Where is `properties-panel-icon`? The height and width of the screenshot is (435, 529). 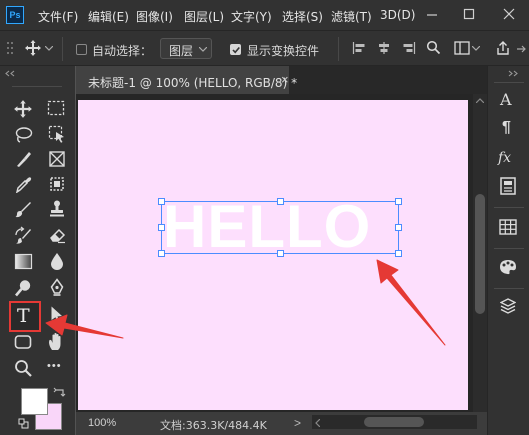
properties-panel-icon is located at coordinates (508, 186).